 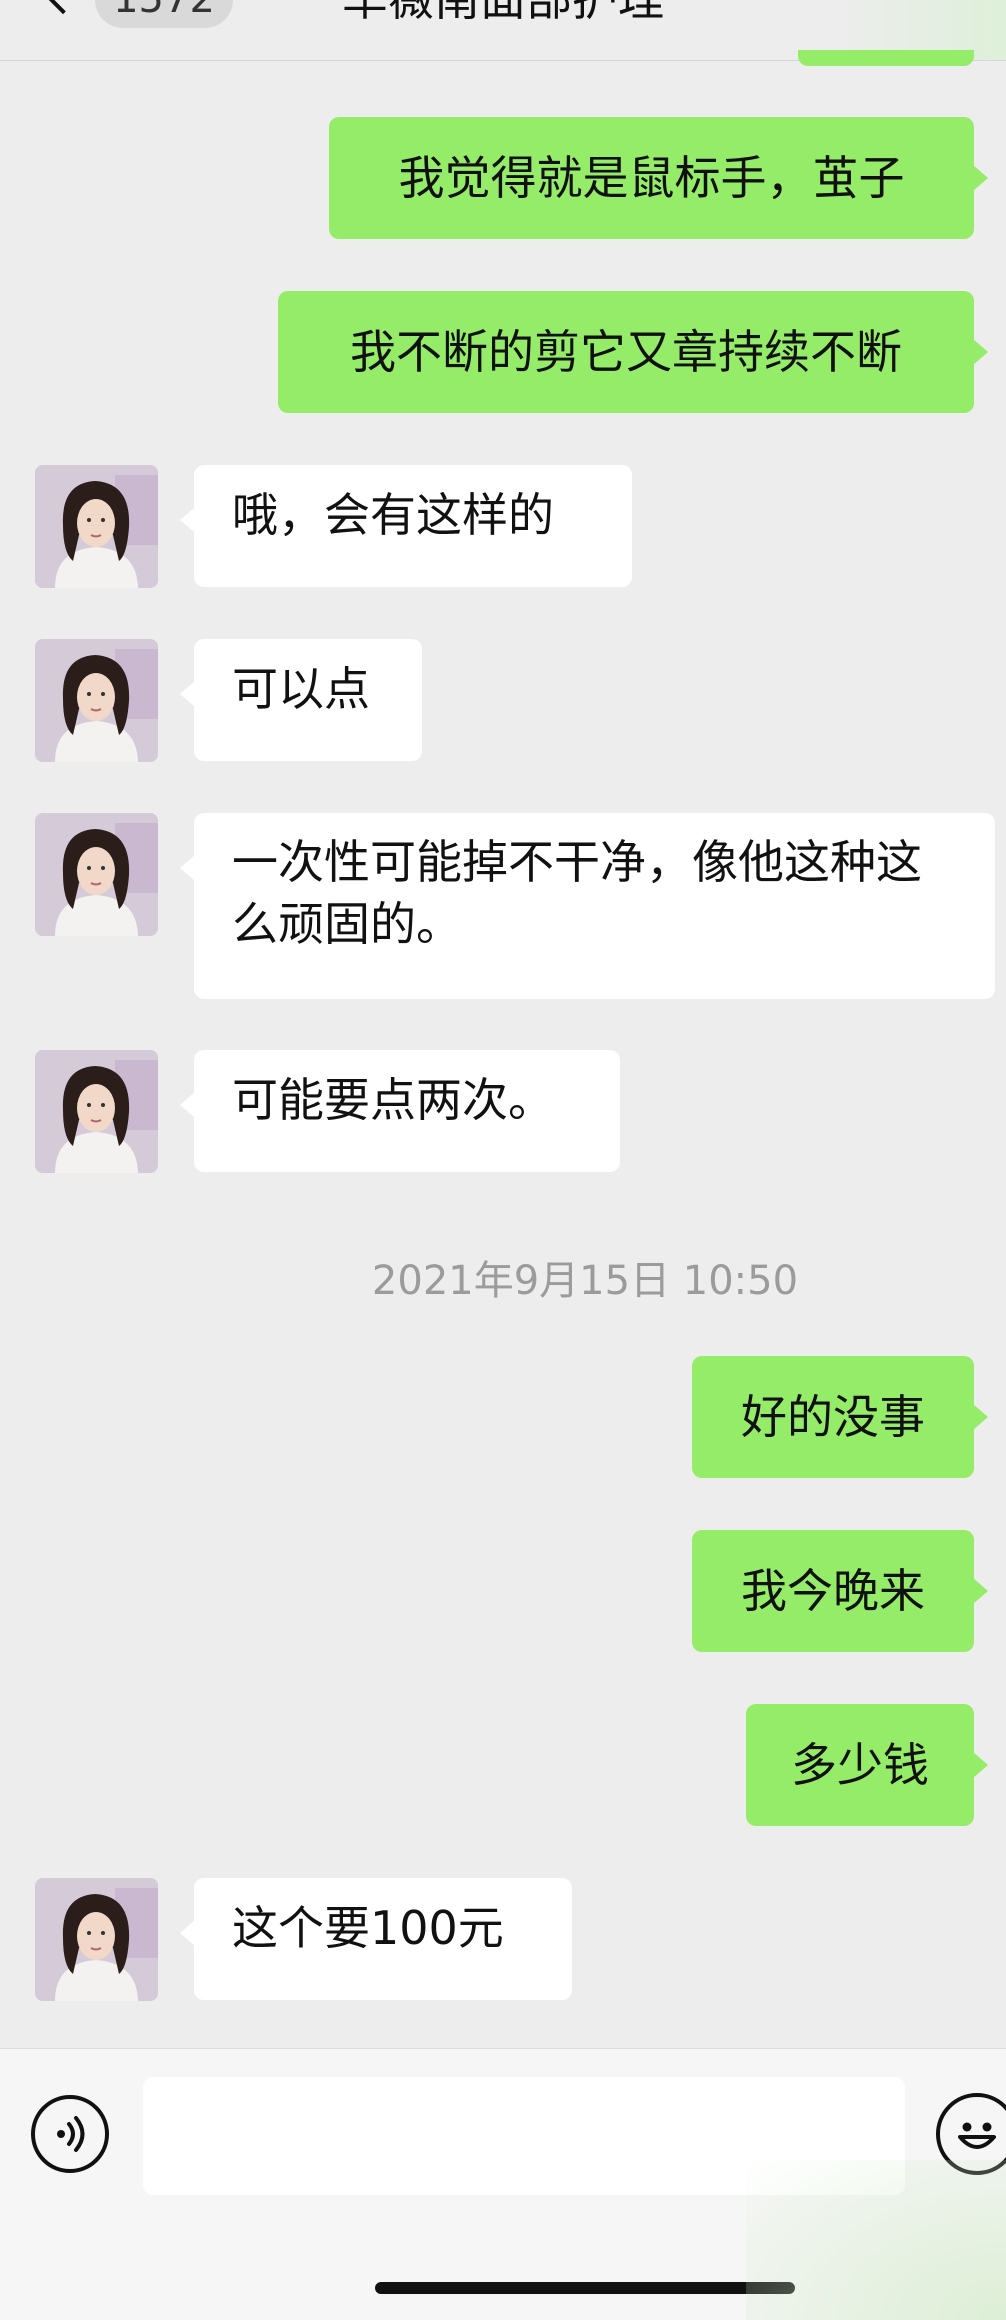 I want to click on timestamp-divider: 2021年9月15日 10:50, so click(x=585, y=1281).